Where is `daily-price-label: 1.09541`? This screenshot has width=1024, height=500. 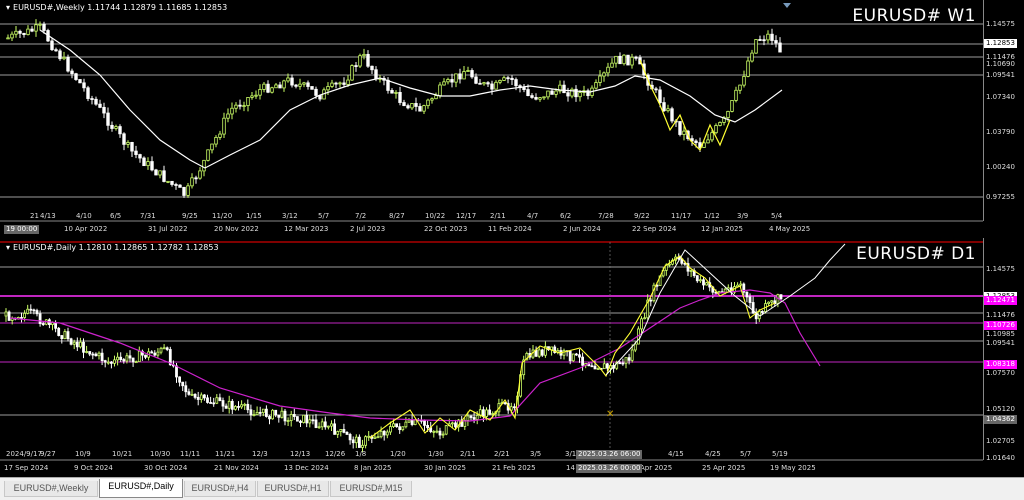
daily-price-label: 1.09541 is located at coordinates (1000, 343).